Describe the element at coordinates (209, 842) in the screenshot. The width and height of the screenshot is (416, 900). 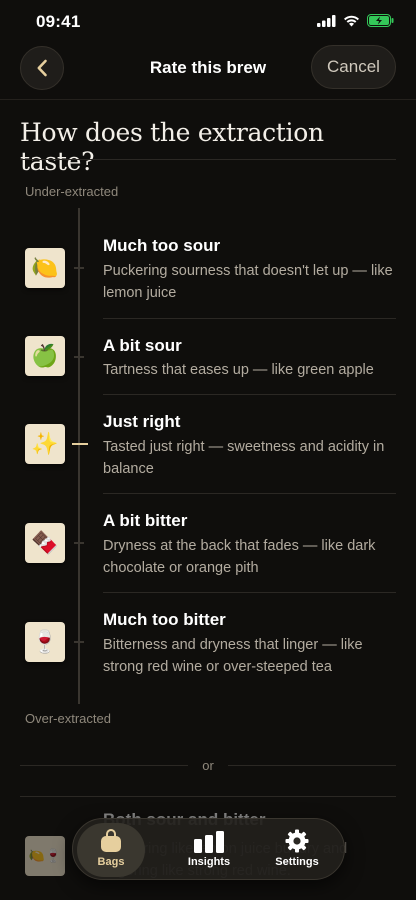
I see `bar-chart-icon` at that location.